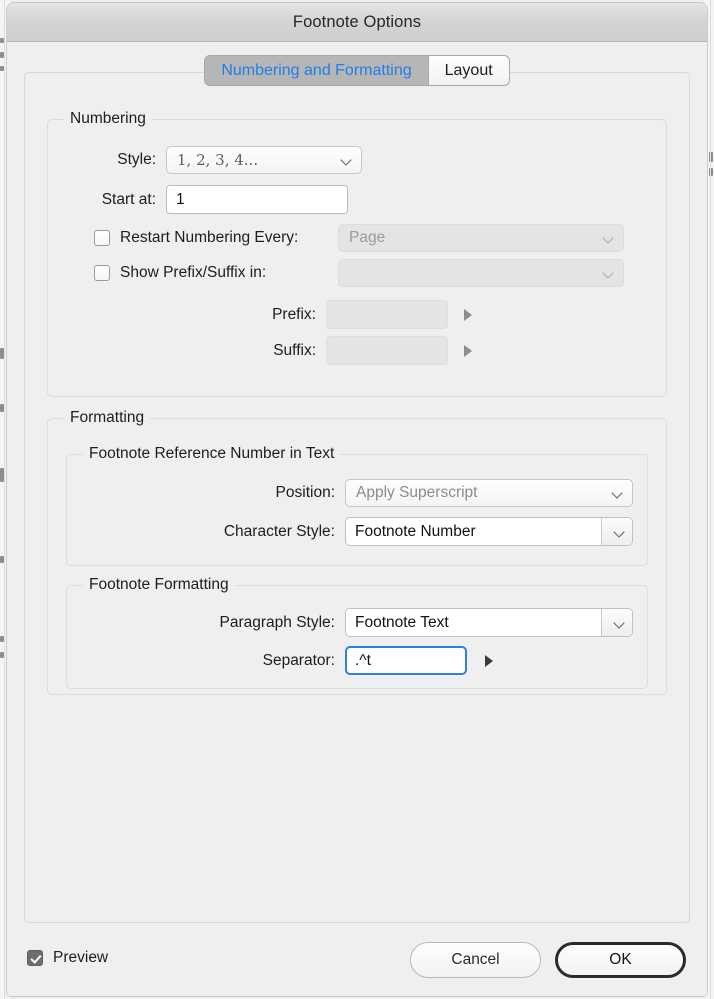  I want to click on start-at-label: Start at:, so click(128, 199).